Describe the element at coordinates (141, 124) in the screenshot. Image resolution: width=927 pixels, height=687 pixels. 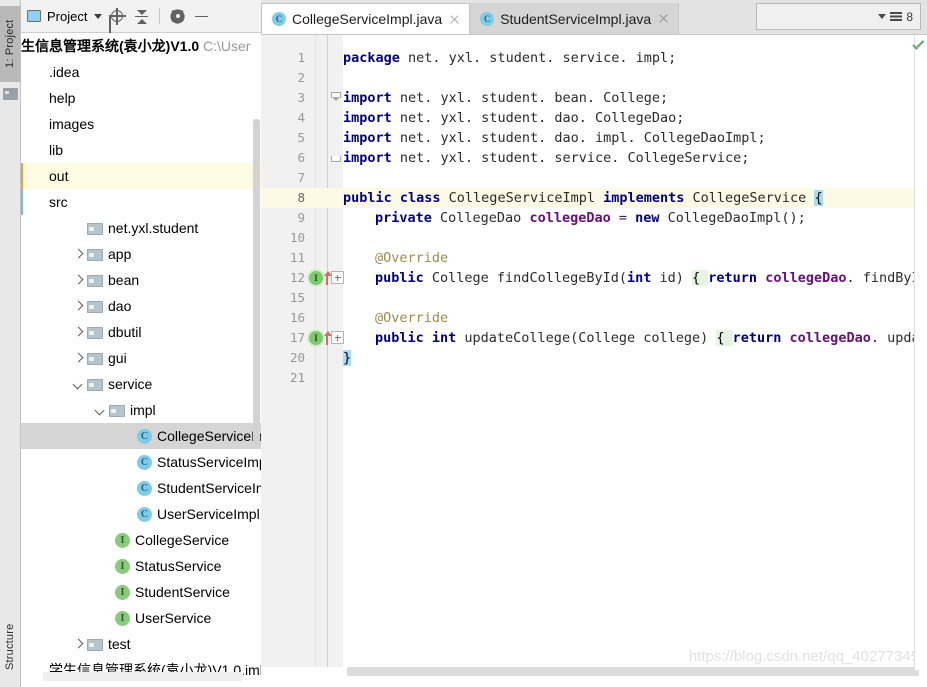
I see `tree-node-images: images` at that location.